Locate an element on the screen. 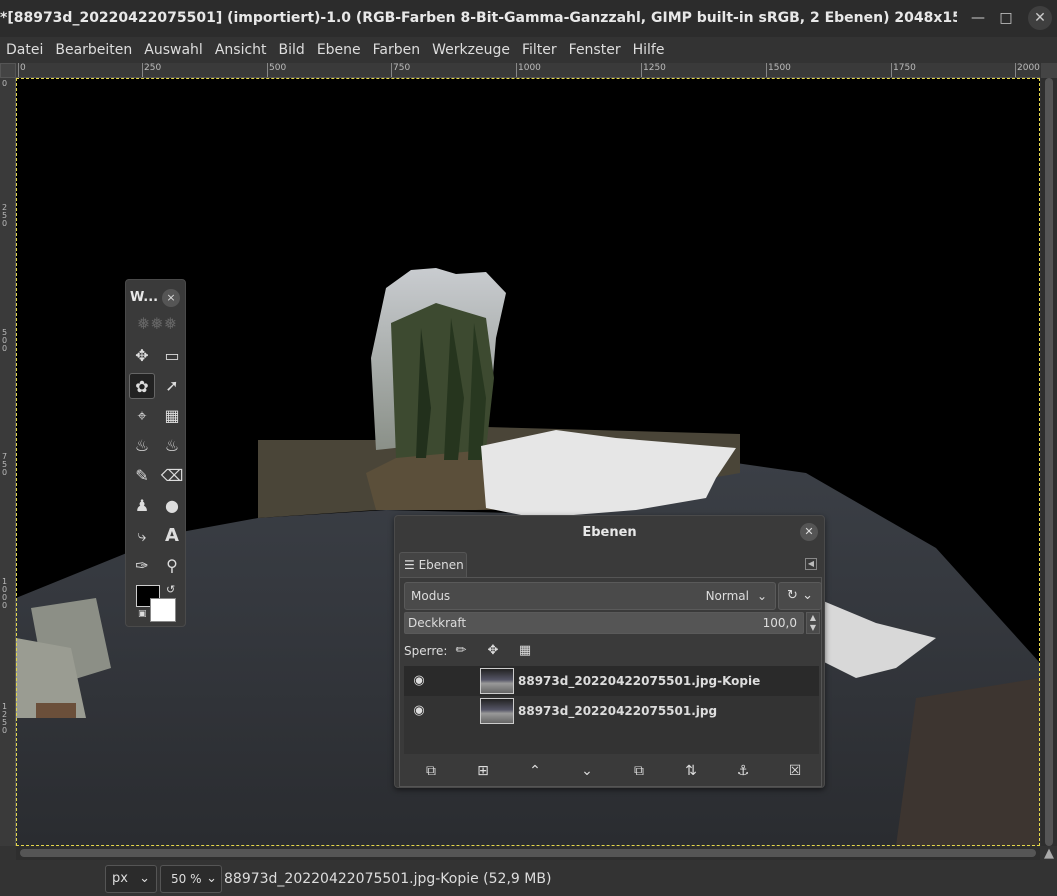 This screenshot has height=896, width=1057. layer-row: ◉ 88973d_20220422075501.jpg-Kopie is located at coordinates (611, 681).